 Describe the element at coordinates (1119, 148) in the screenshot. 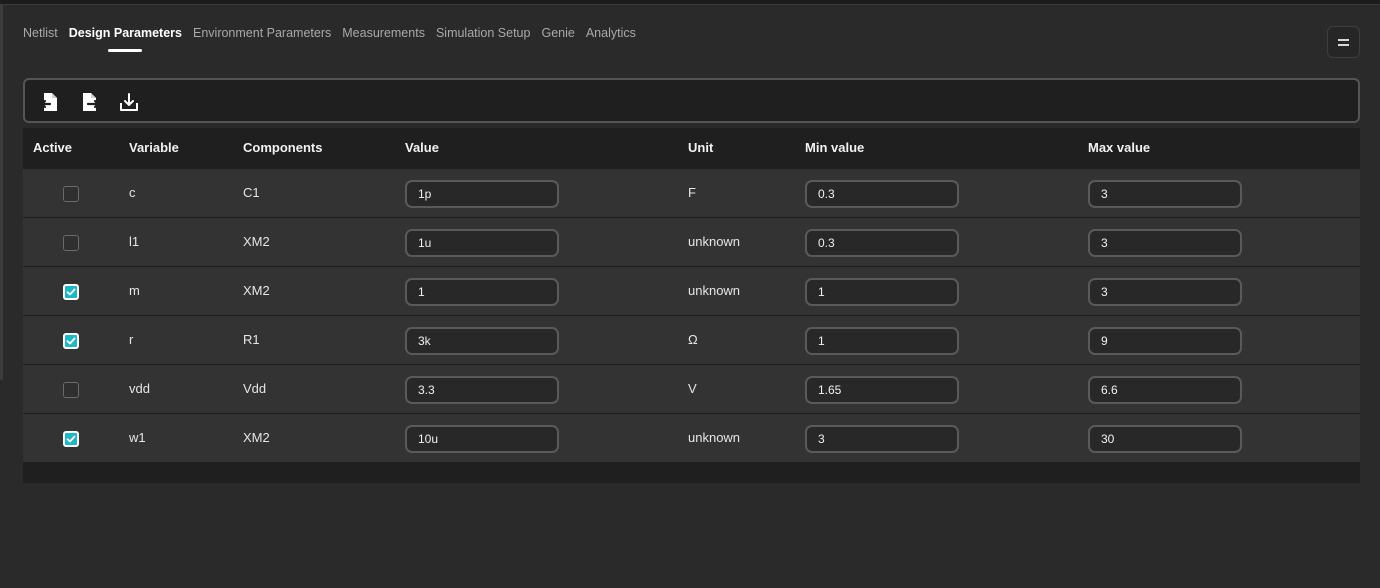

I see `column-header-max-value: Max value` at that location.